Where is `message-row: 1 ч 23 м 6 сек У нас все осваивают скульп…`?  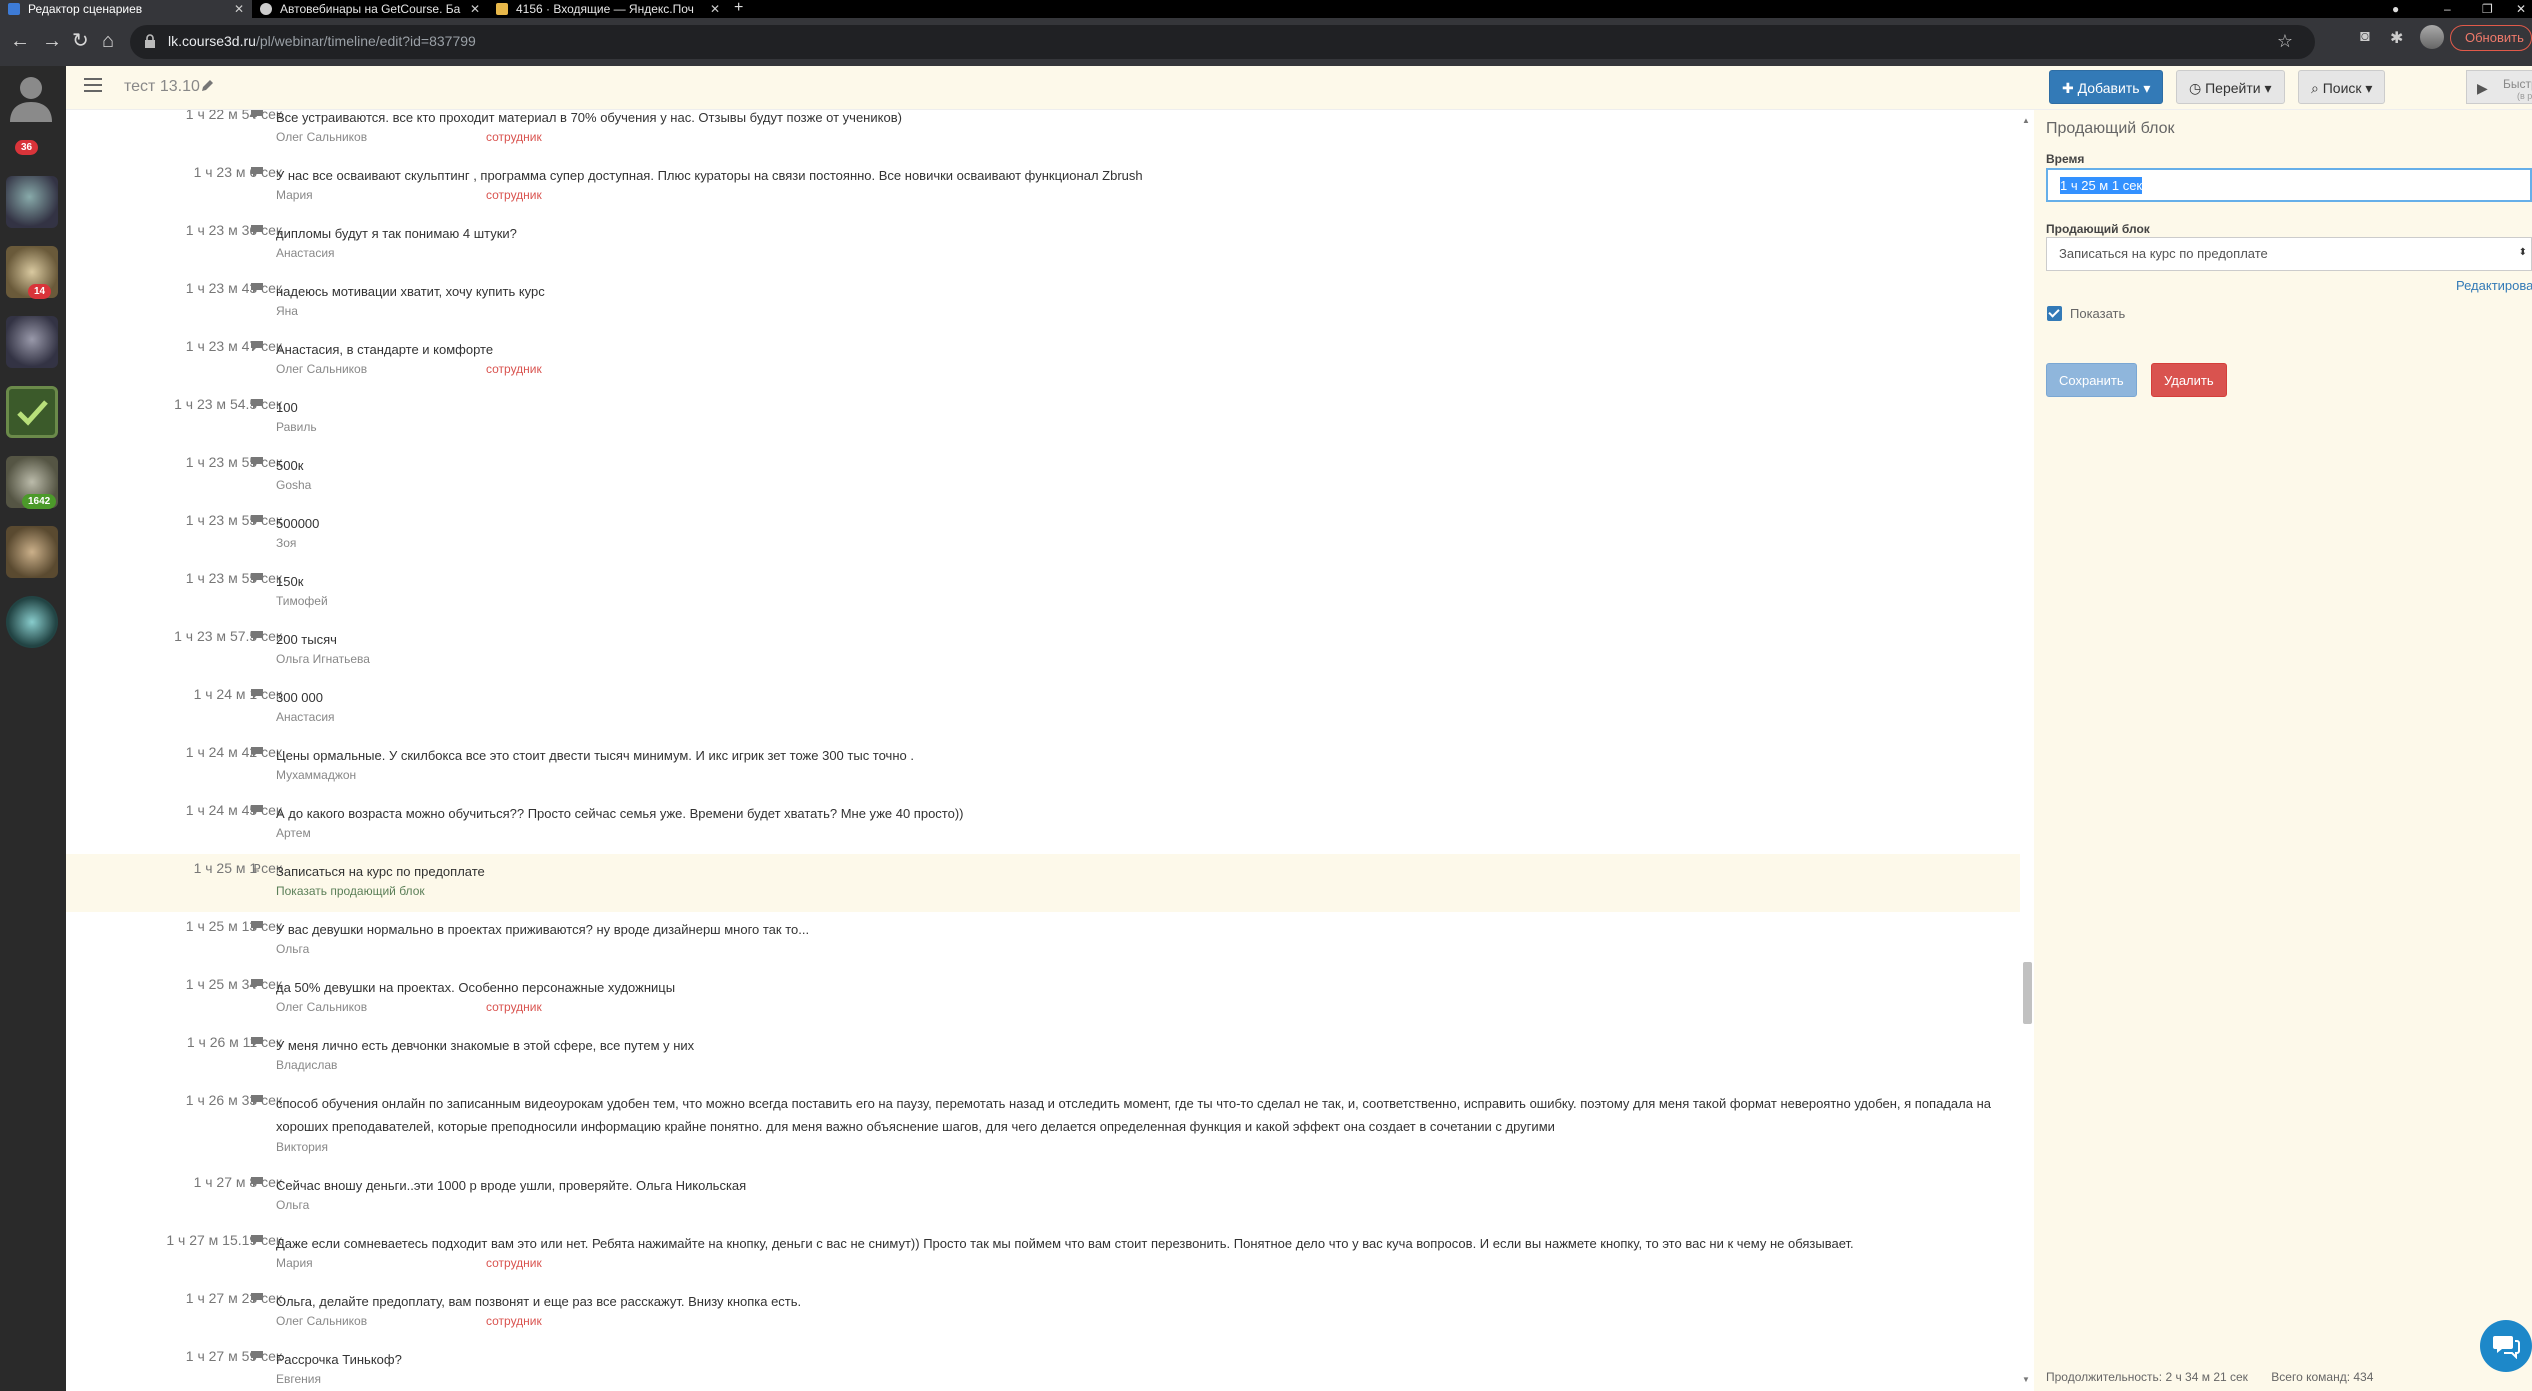 message-row: 1 ч 23 м 6 сек У нас все осваивают скульп… is located at coordinates (1043, 187).